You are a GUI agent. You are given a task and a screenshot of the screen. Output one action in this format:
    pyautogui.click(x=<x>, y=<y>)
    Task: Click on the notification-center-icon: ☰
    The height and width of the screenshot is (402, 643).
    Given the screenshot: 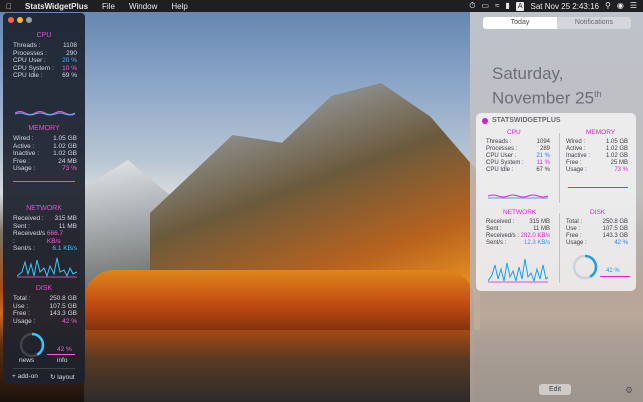 What is the action you would take?
    pyautogui.click(x=633, y=6)
    